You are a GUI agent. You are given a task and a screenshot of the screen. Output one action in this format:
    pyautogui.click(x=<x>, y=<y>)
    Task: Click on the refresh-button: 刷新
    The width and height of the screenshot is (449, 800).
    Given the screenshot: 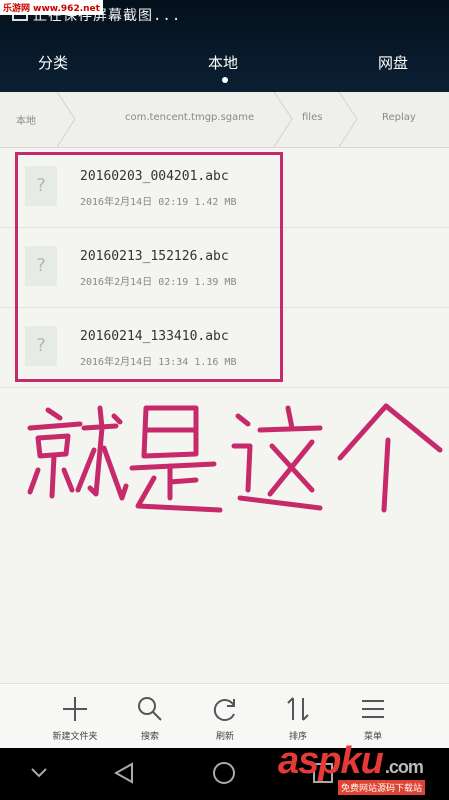 What is the action you would take?
    pyautogui.click(x=225, y=716)
    